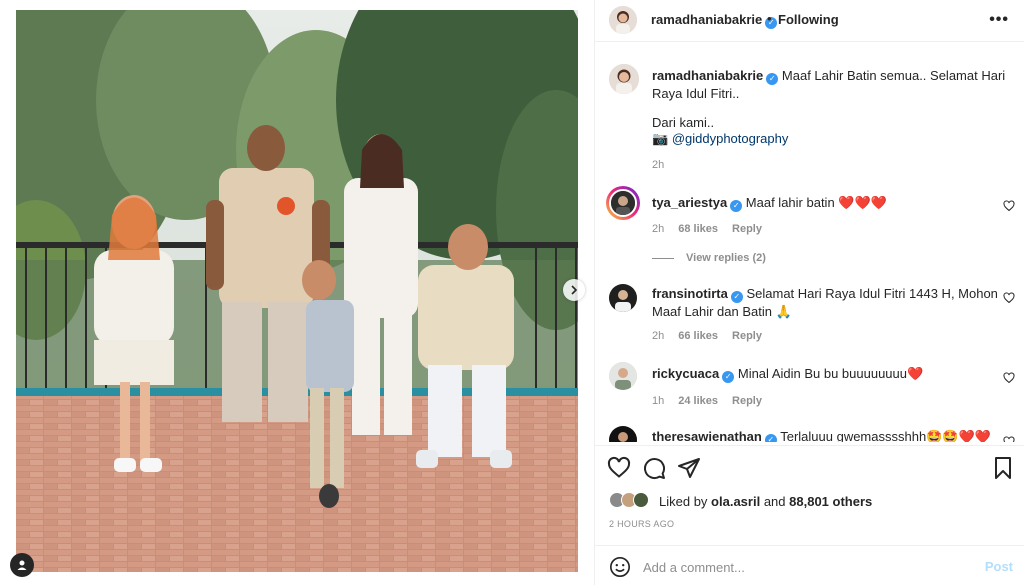  I want to click on comment-likes: 68 likes, so click(698, 229).